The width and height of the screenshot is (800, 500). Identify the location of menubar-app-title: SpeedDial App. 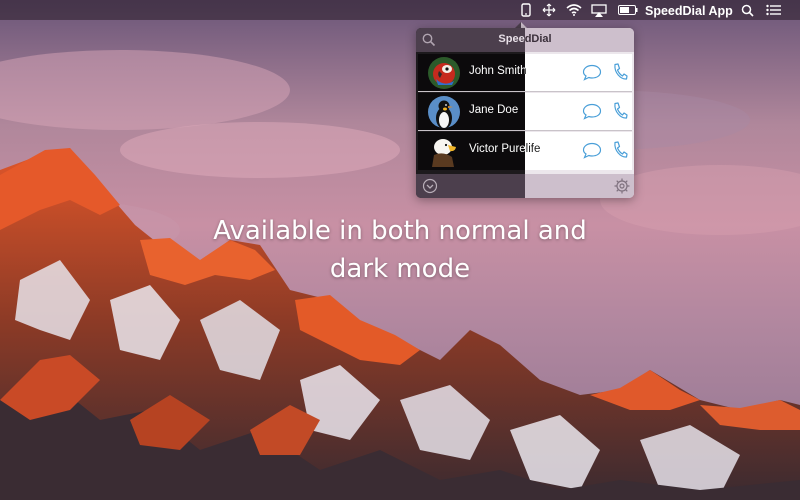
(689, 11).